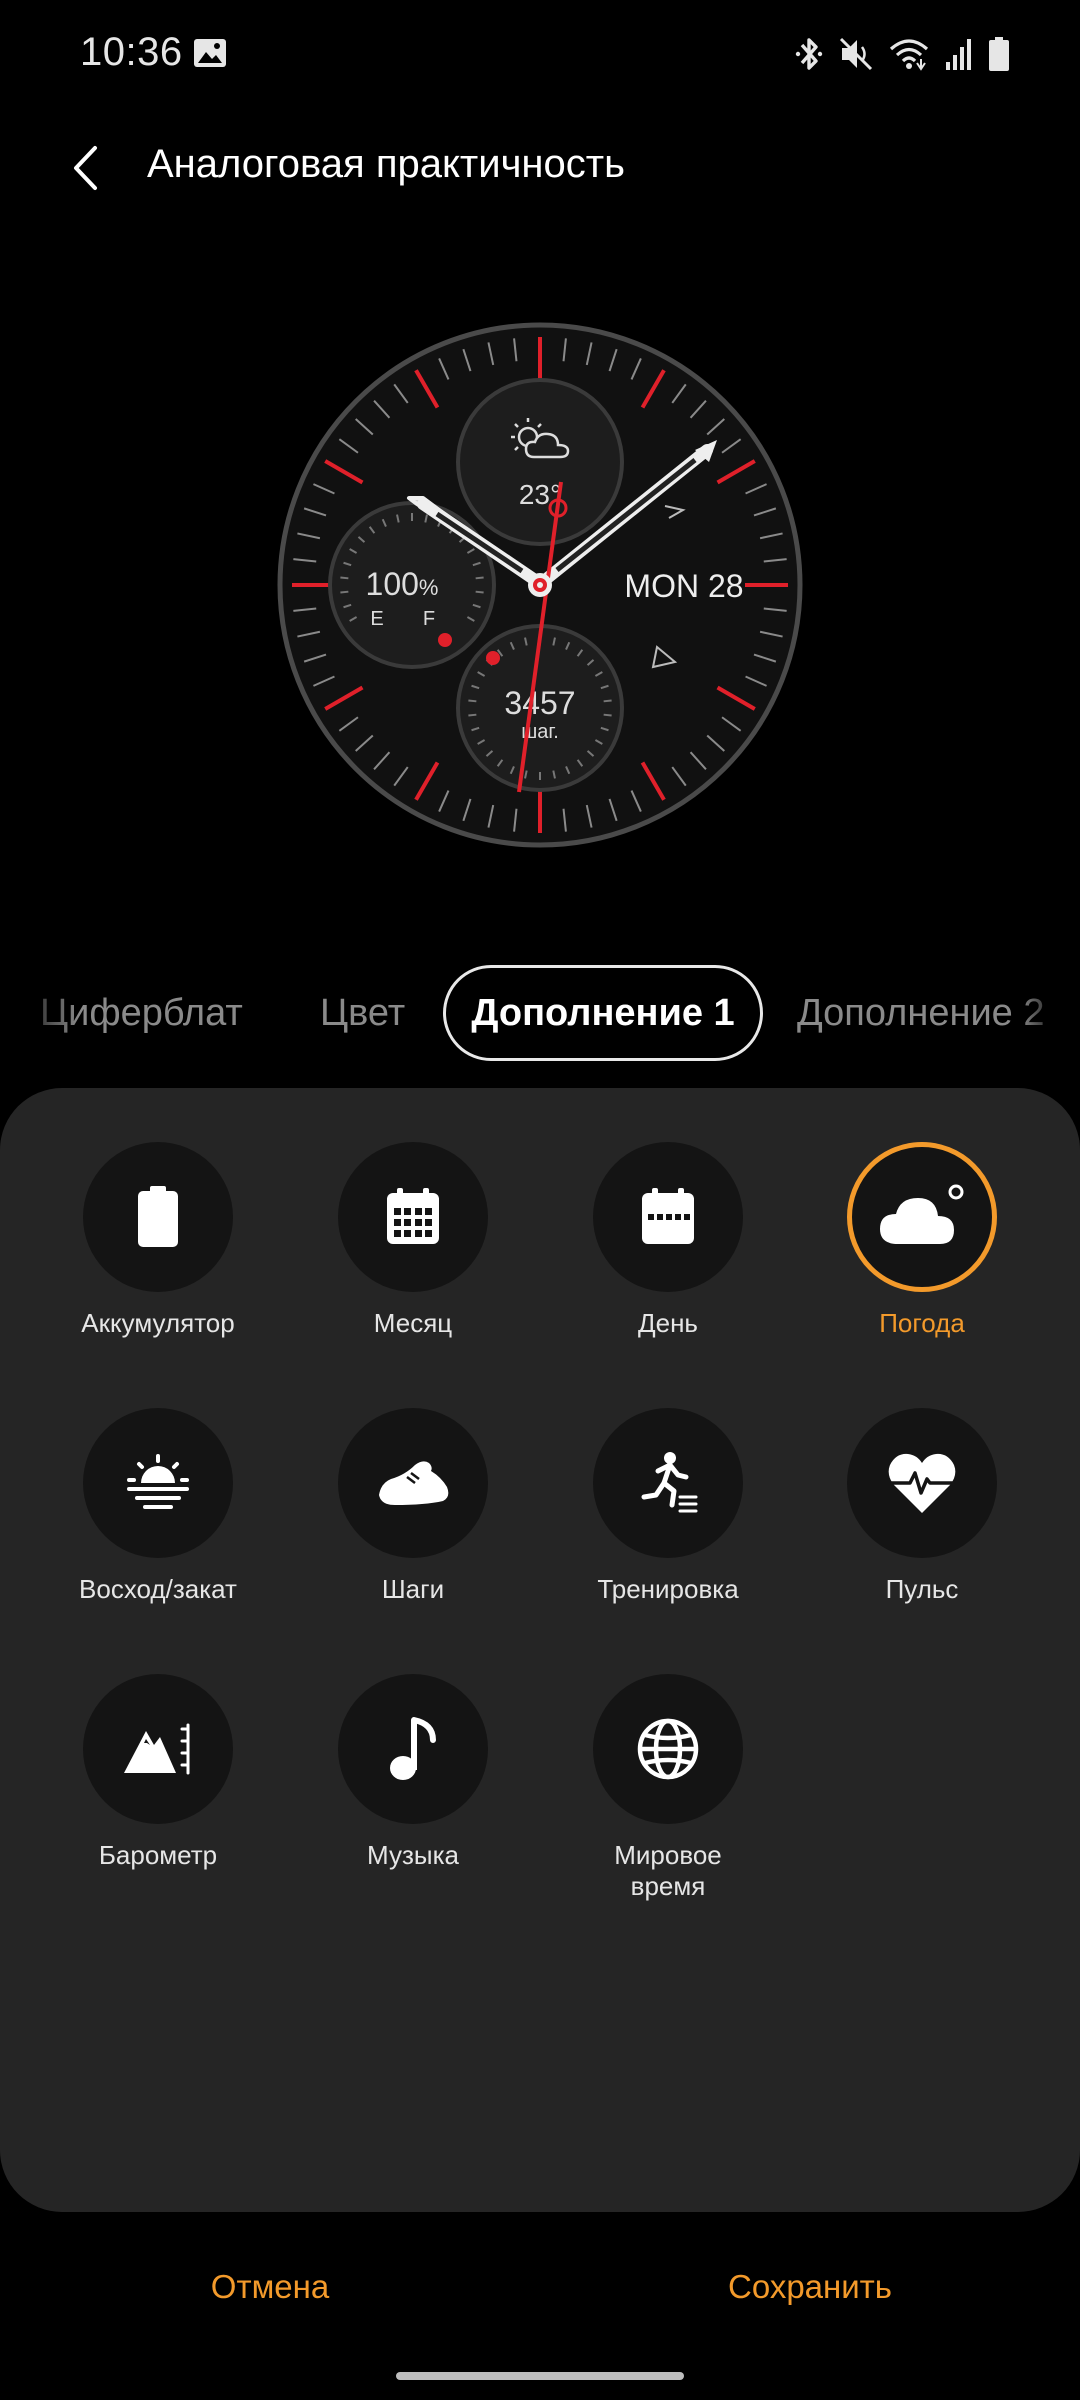  I want to click on watch-face: 23° 100% E F 3457 шаг. MON 28, so click(540, 585).